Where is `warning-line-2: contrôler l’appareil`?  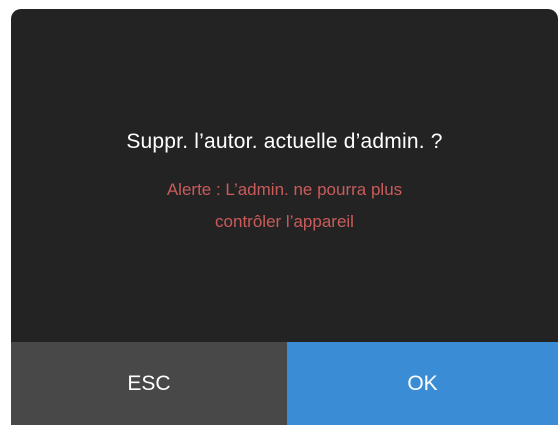 warning-line-2: contrôler l’appareil is located at coordinates (284, 221).